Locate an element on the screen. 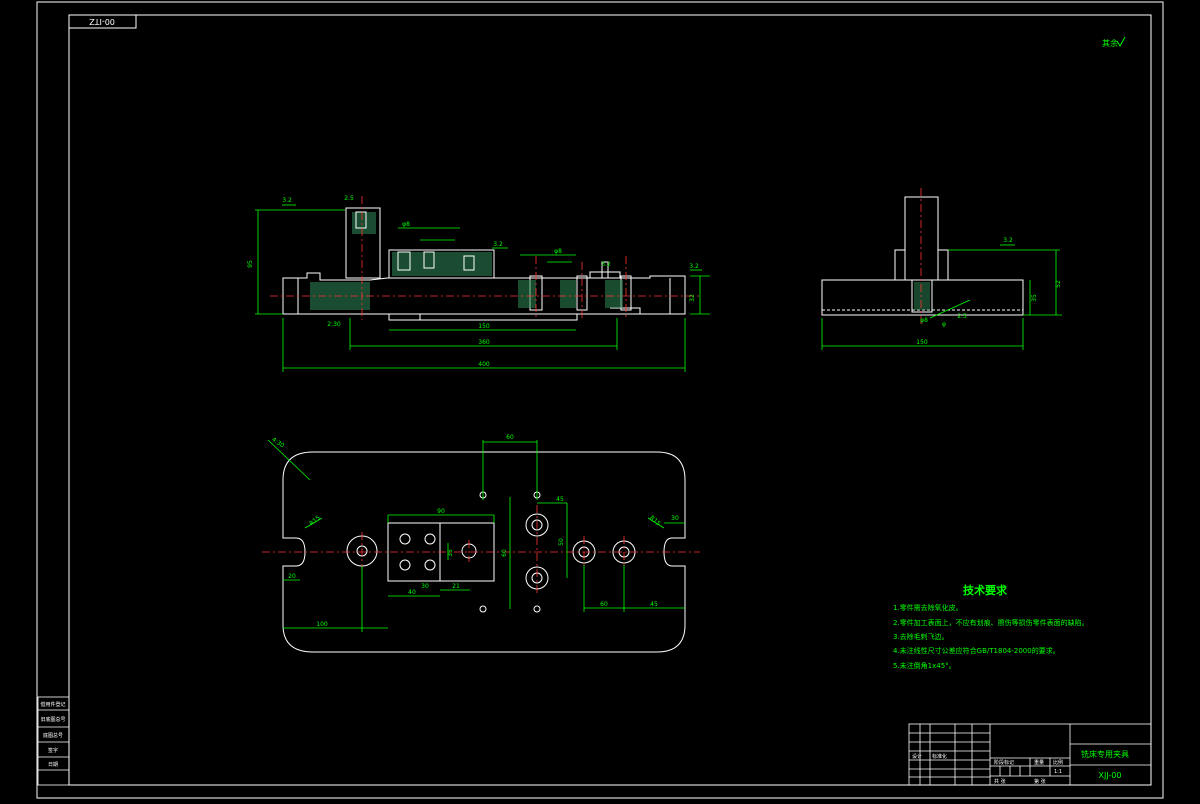 The width and height of the screenshot is (1200, 804). drawing-code: XJJ-00 is located at coordinates (1110, 775).